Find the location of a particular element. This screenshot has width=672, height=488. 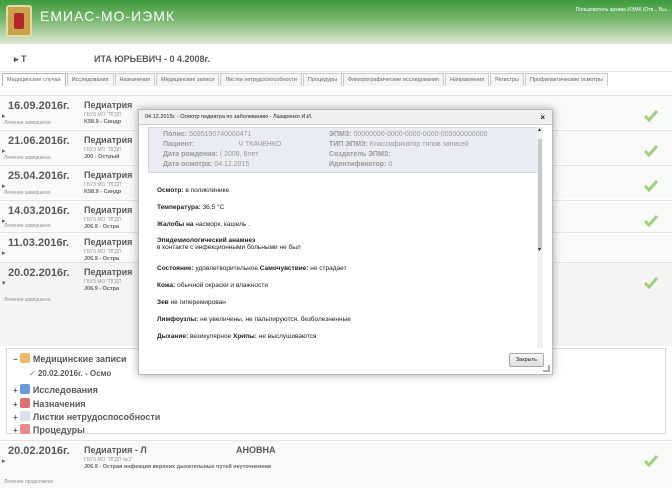

scroll-down-icon: ▼ is located at coordinates (539, 250).